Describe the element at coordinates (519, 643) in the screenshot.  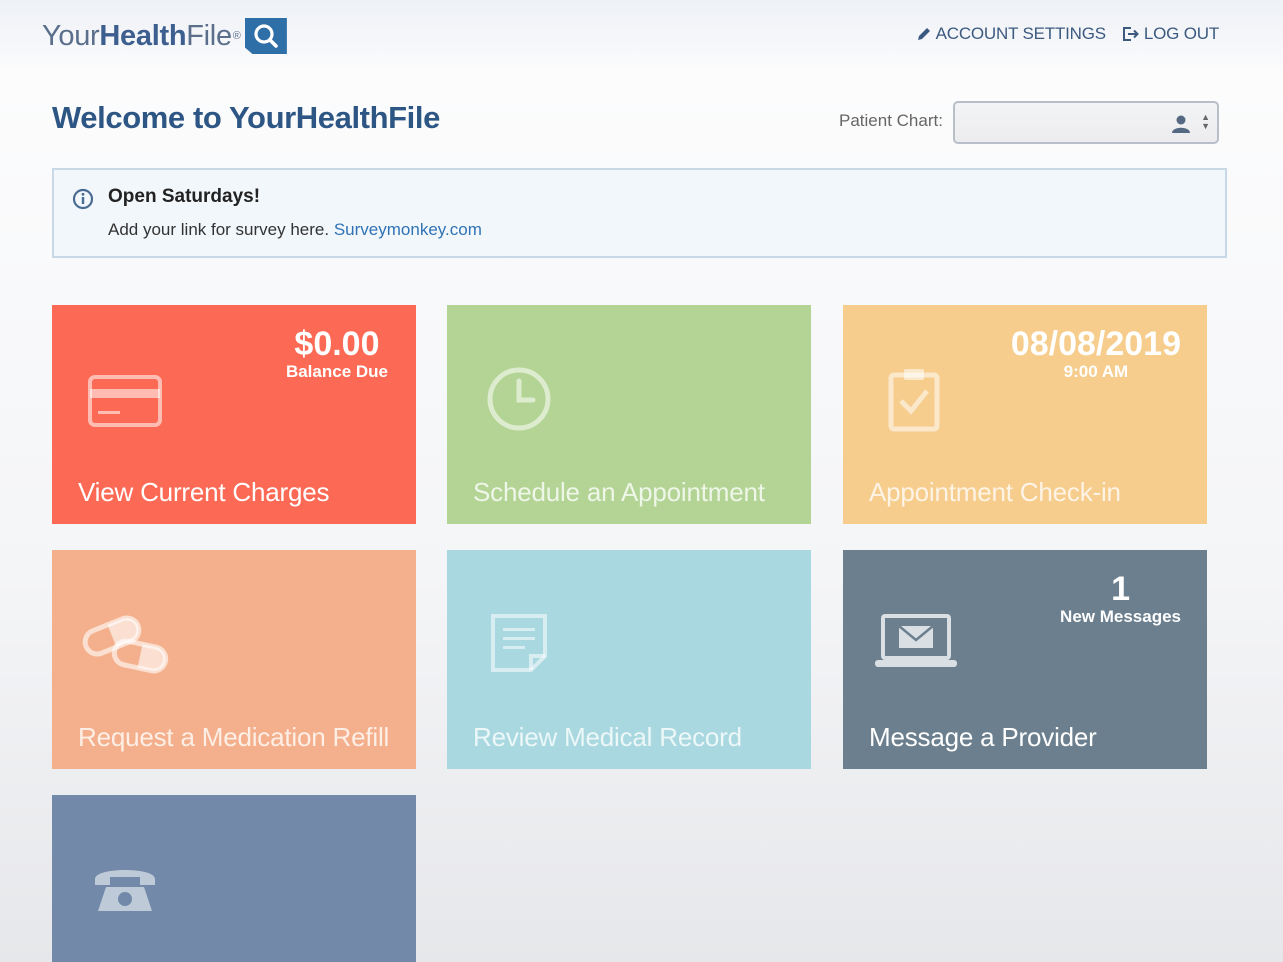
I see `document-icon` at that location.